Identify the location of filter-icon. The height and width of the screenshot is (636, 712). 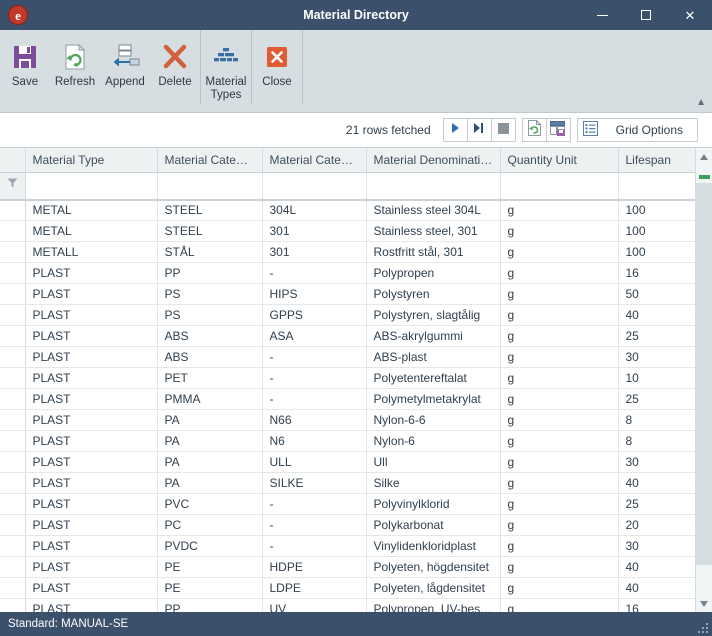
(12, 185).